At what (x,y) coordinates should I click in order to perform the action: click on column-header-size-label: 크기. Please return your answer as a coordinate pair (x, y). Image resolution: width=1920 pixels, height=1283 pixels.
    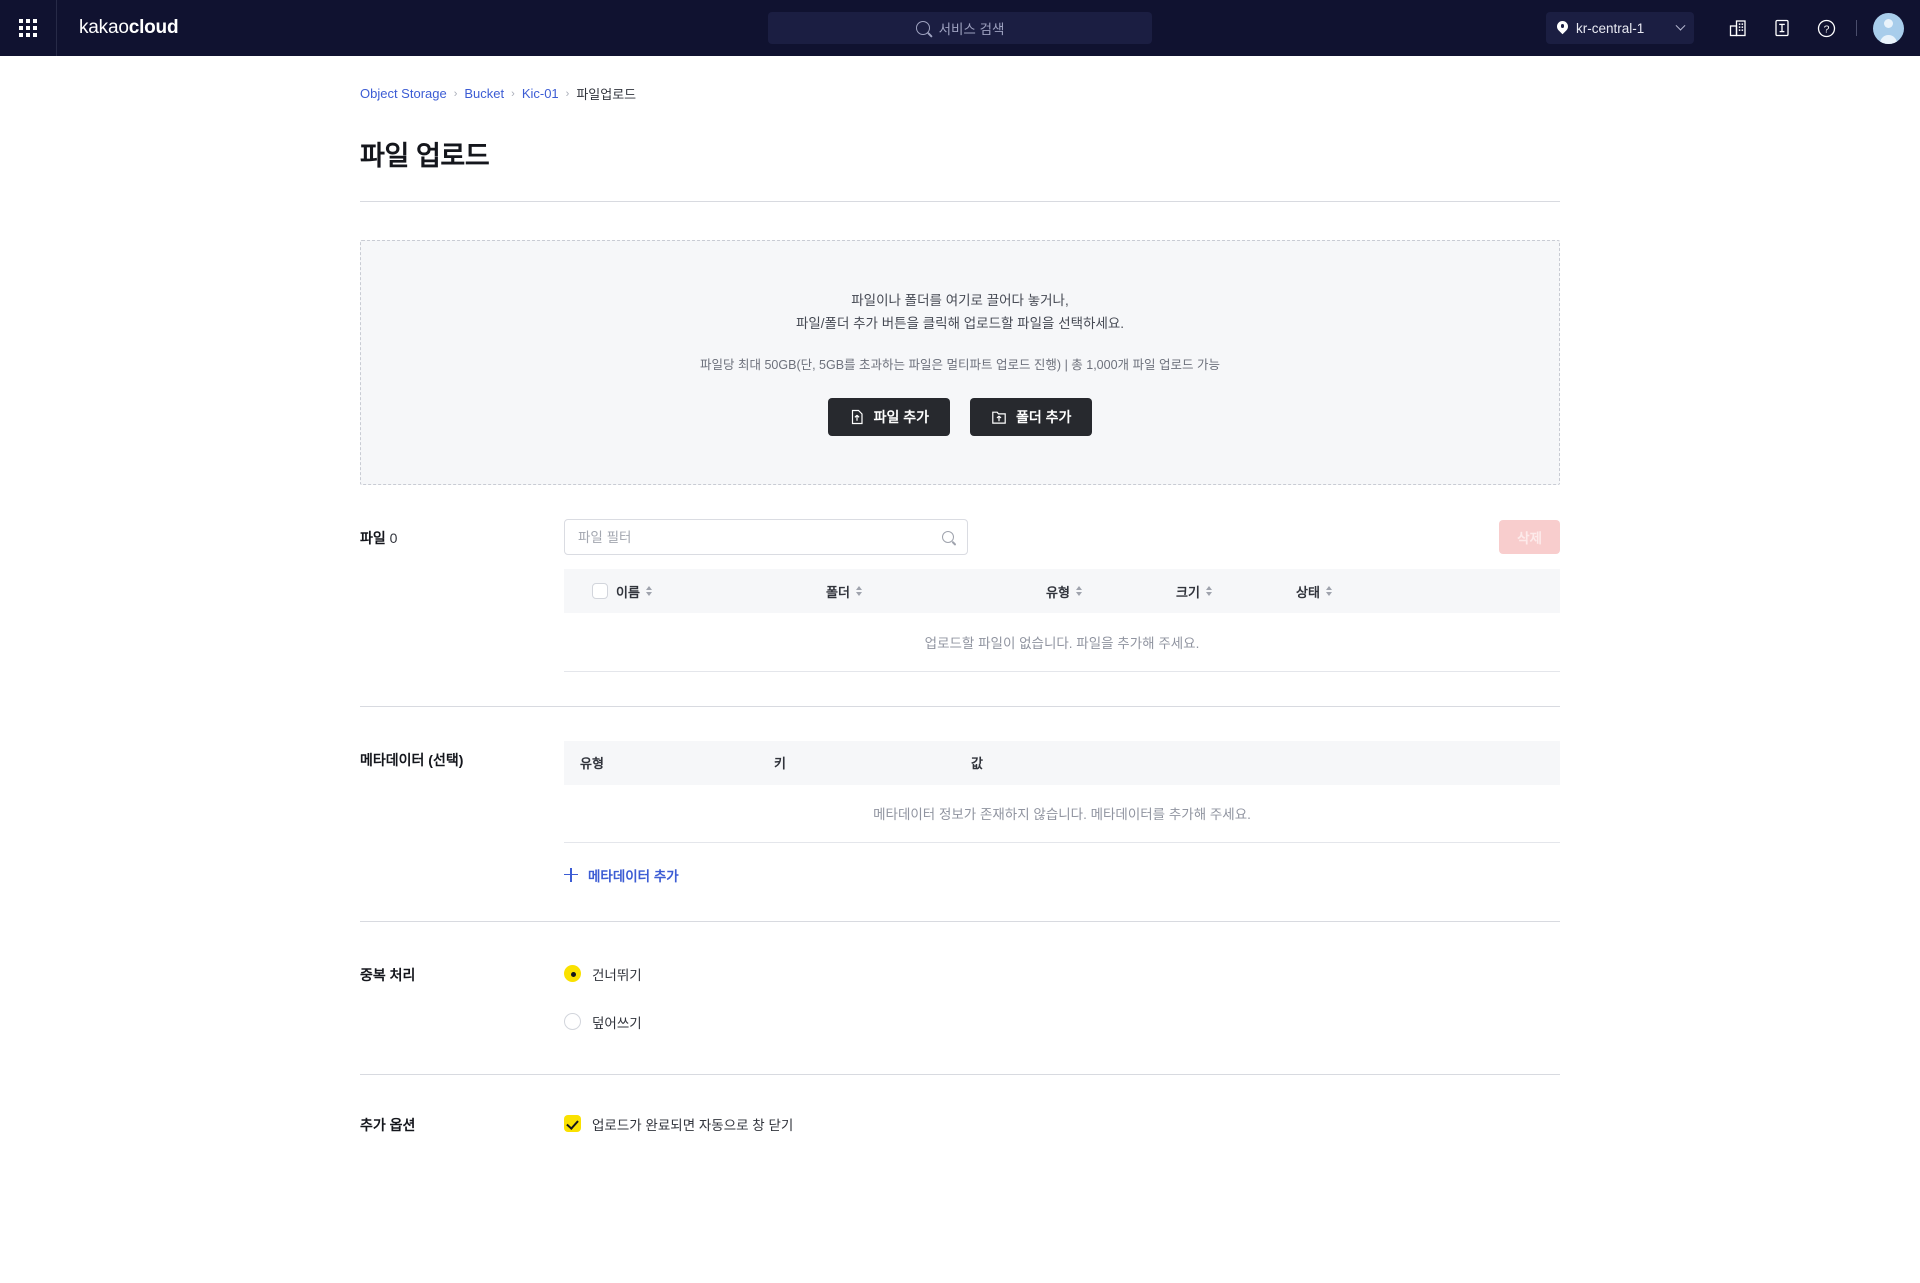
    Looking at the image, I should click on (1188, 592).